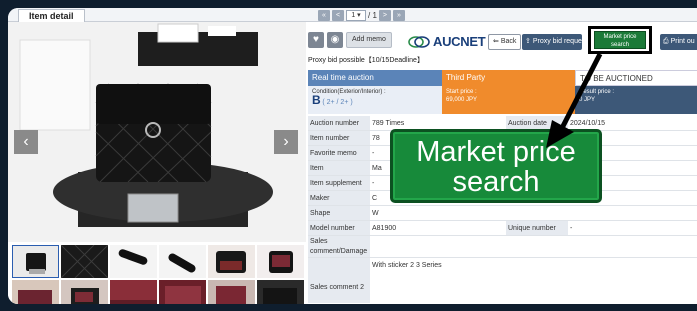 The width and height of the screenshot is (697, 311). I want to click on print-button: ⎙ Print ou, so click(678, 42).